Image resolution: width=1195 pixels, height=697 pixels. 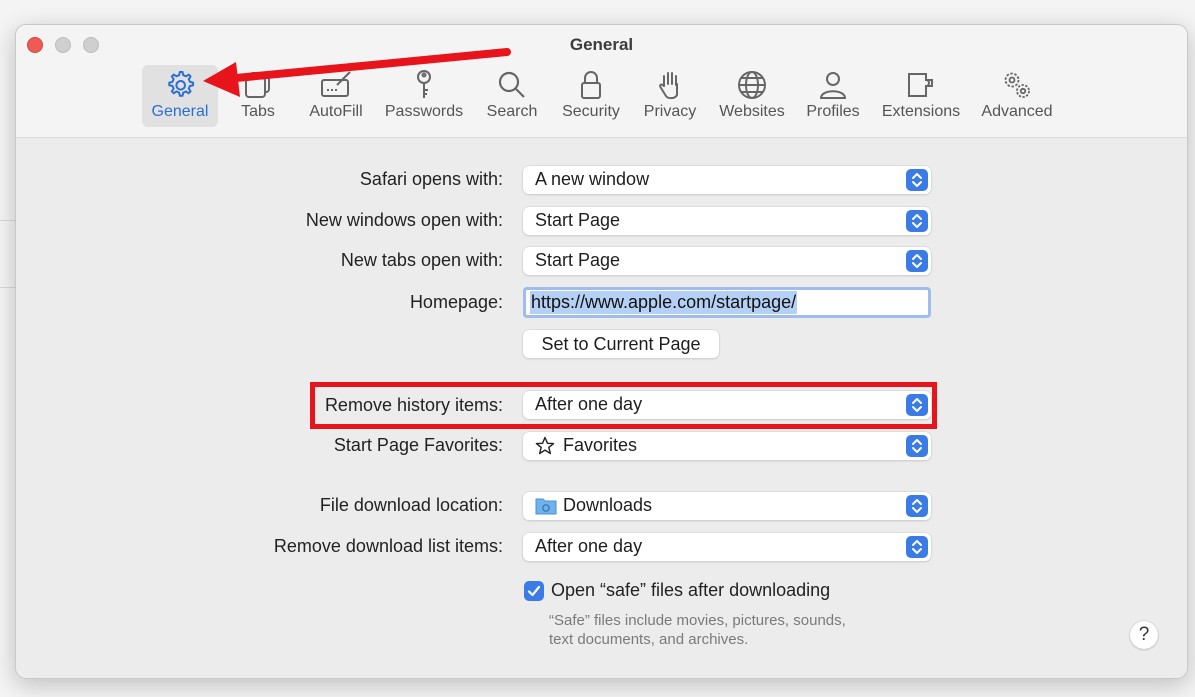 I want to click on tab-profiles: Profiles, so click(x=833, y=96).